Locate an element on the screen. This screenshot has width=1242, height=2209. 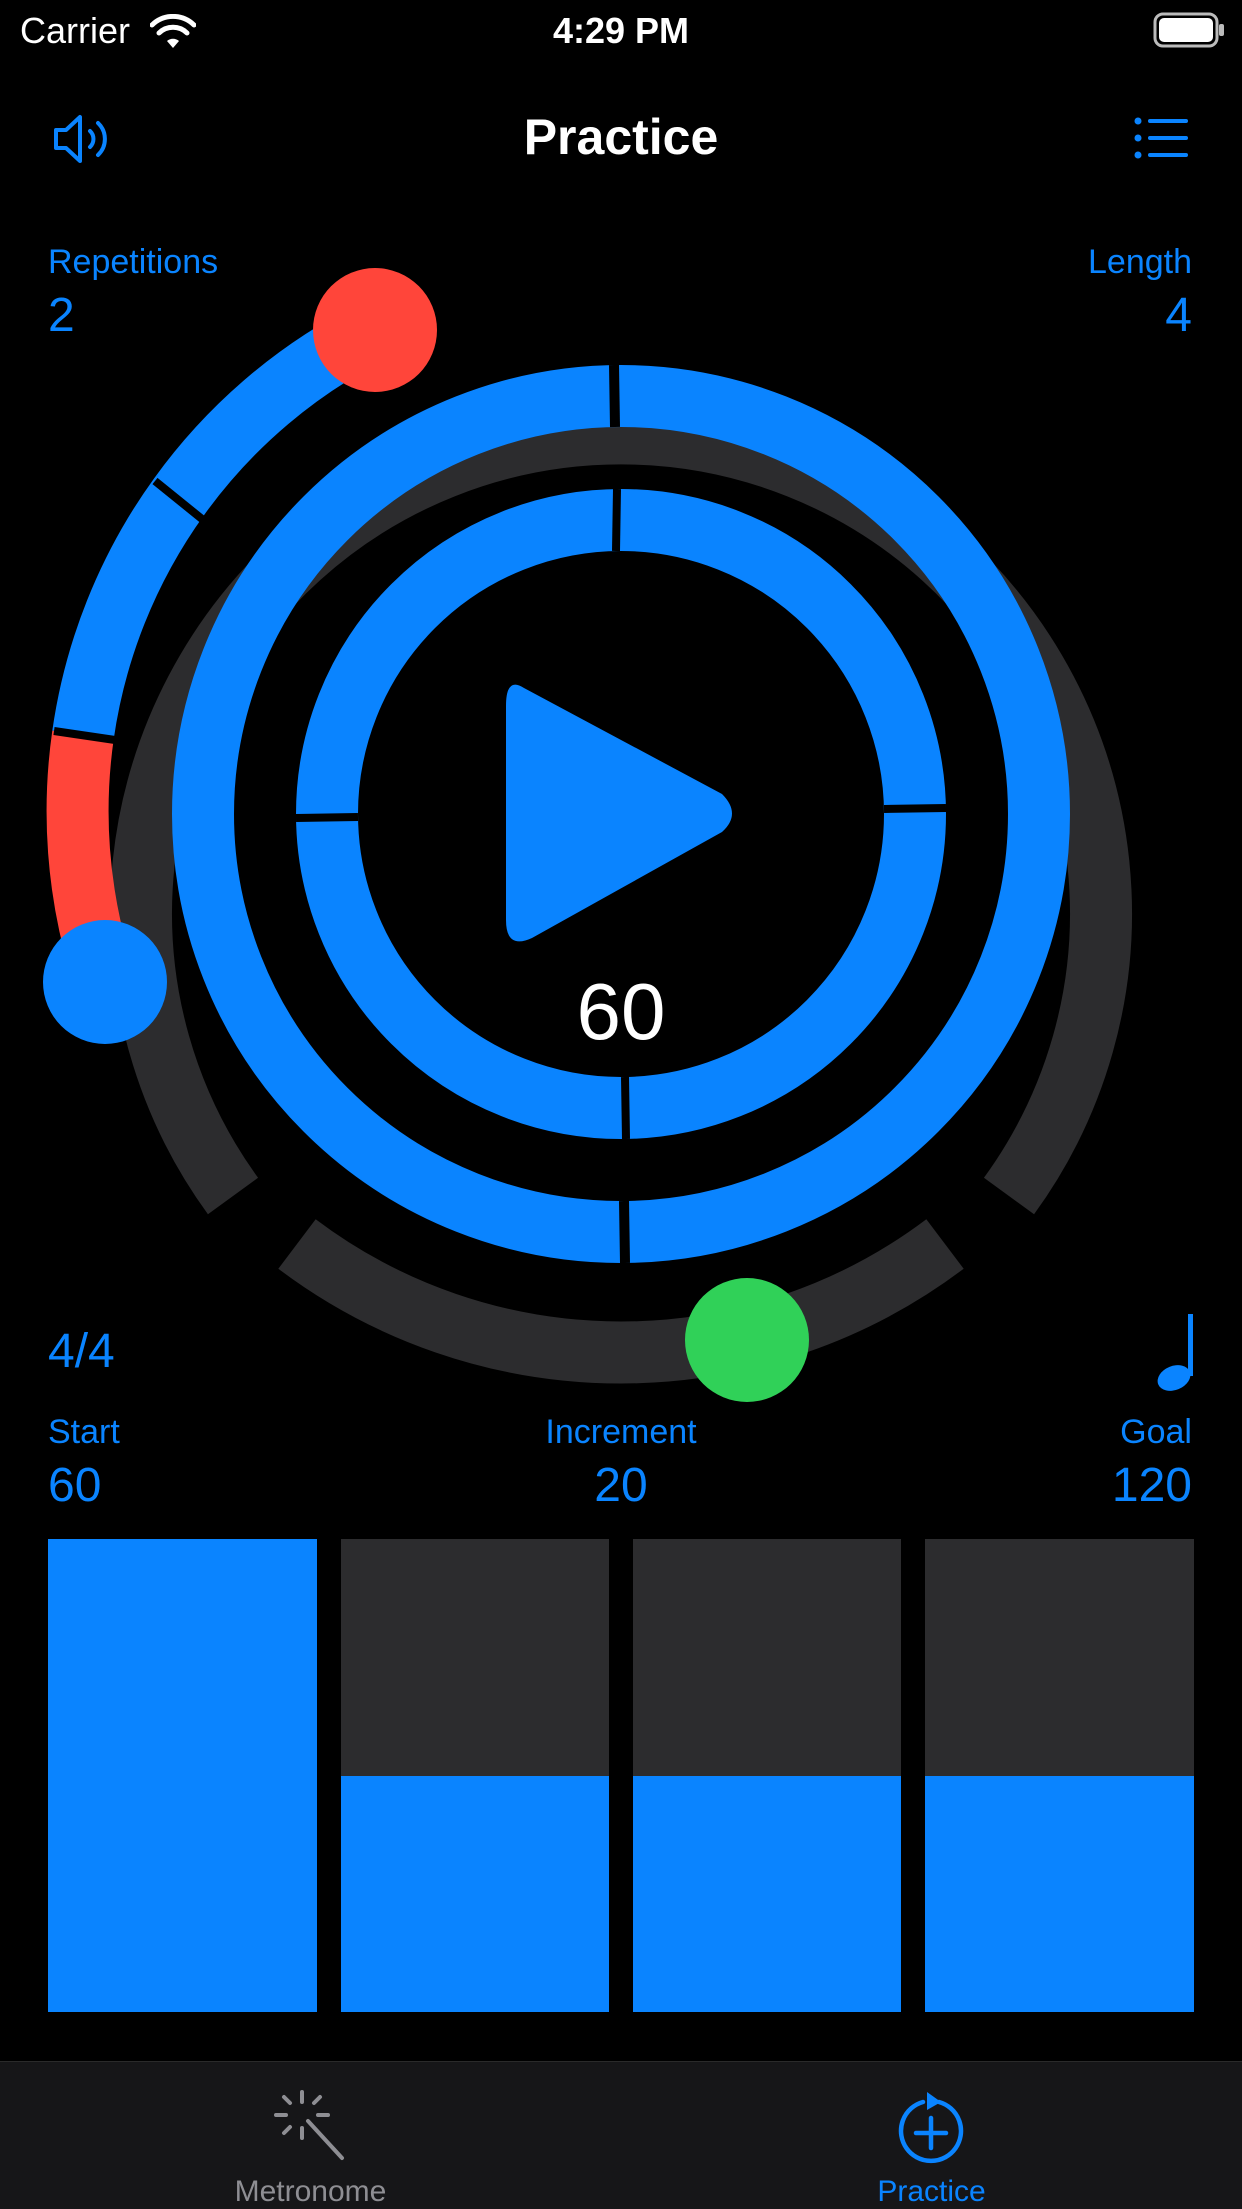
magic-wand-icon is located at coordinates (309, 2125).